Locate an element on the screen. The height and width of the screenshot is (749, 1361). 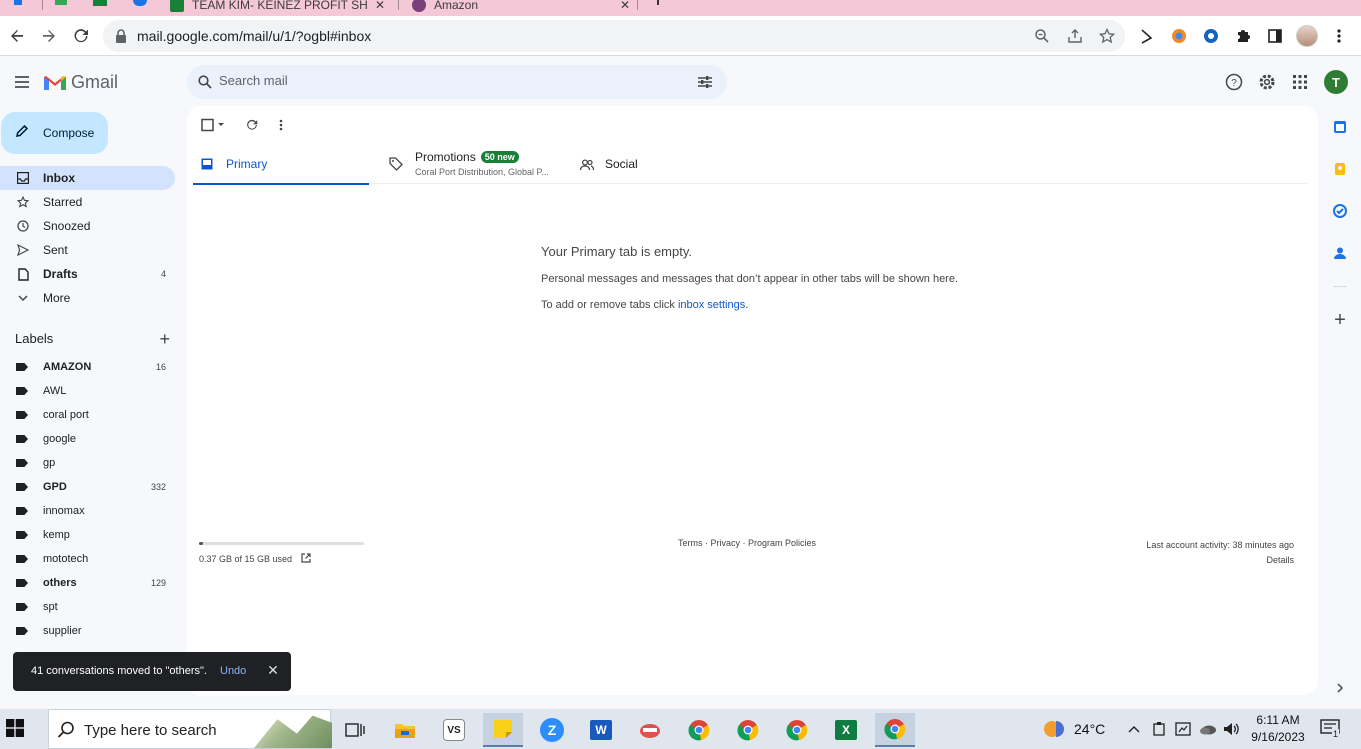
taskbar-search-text: Type here to search is located at coordinates (150, 730).